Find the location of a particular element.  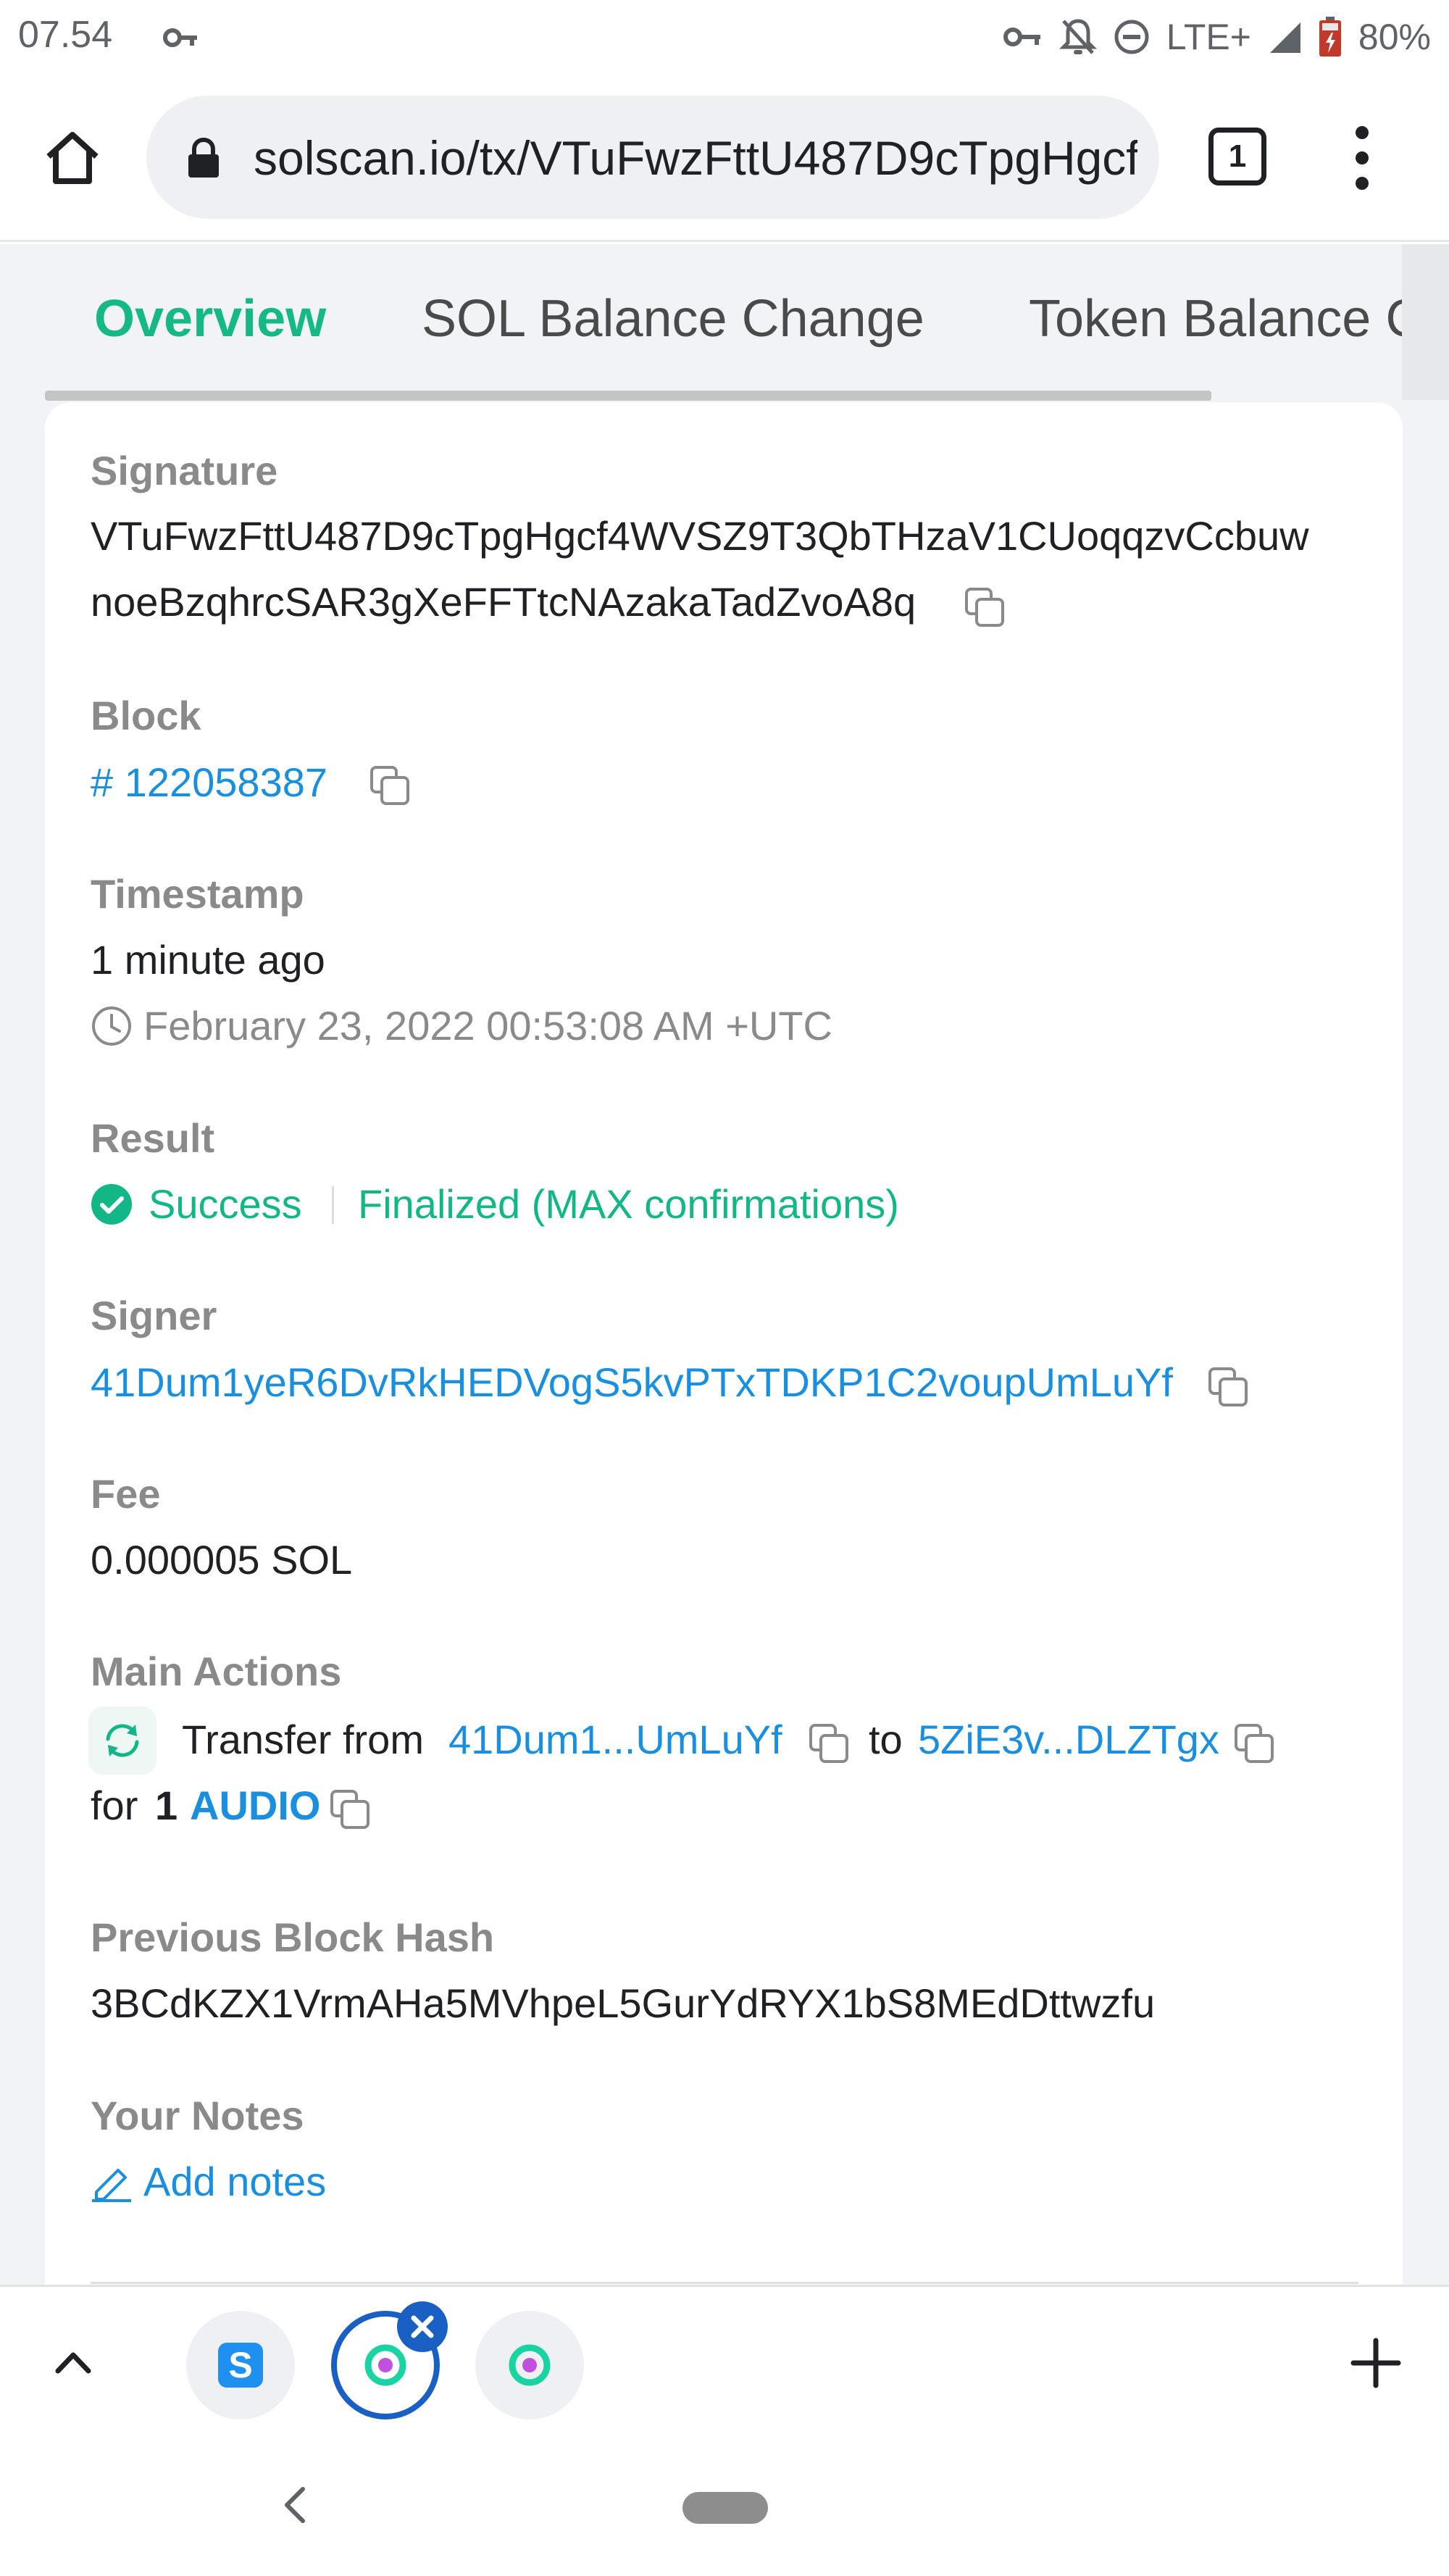

system-nav-bar is located at coordinates (724, 2505).